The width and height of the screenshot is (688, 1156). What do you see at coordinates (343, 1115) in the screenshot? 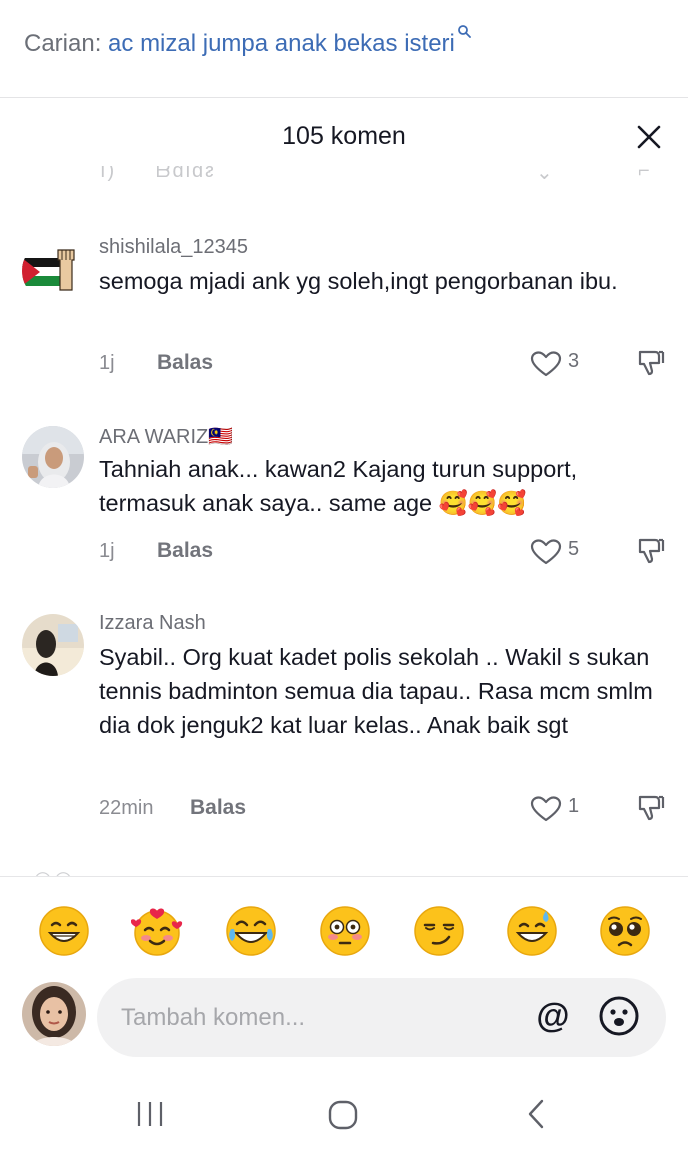
I see `home-icon` at bounding box center [343, 1115].